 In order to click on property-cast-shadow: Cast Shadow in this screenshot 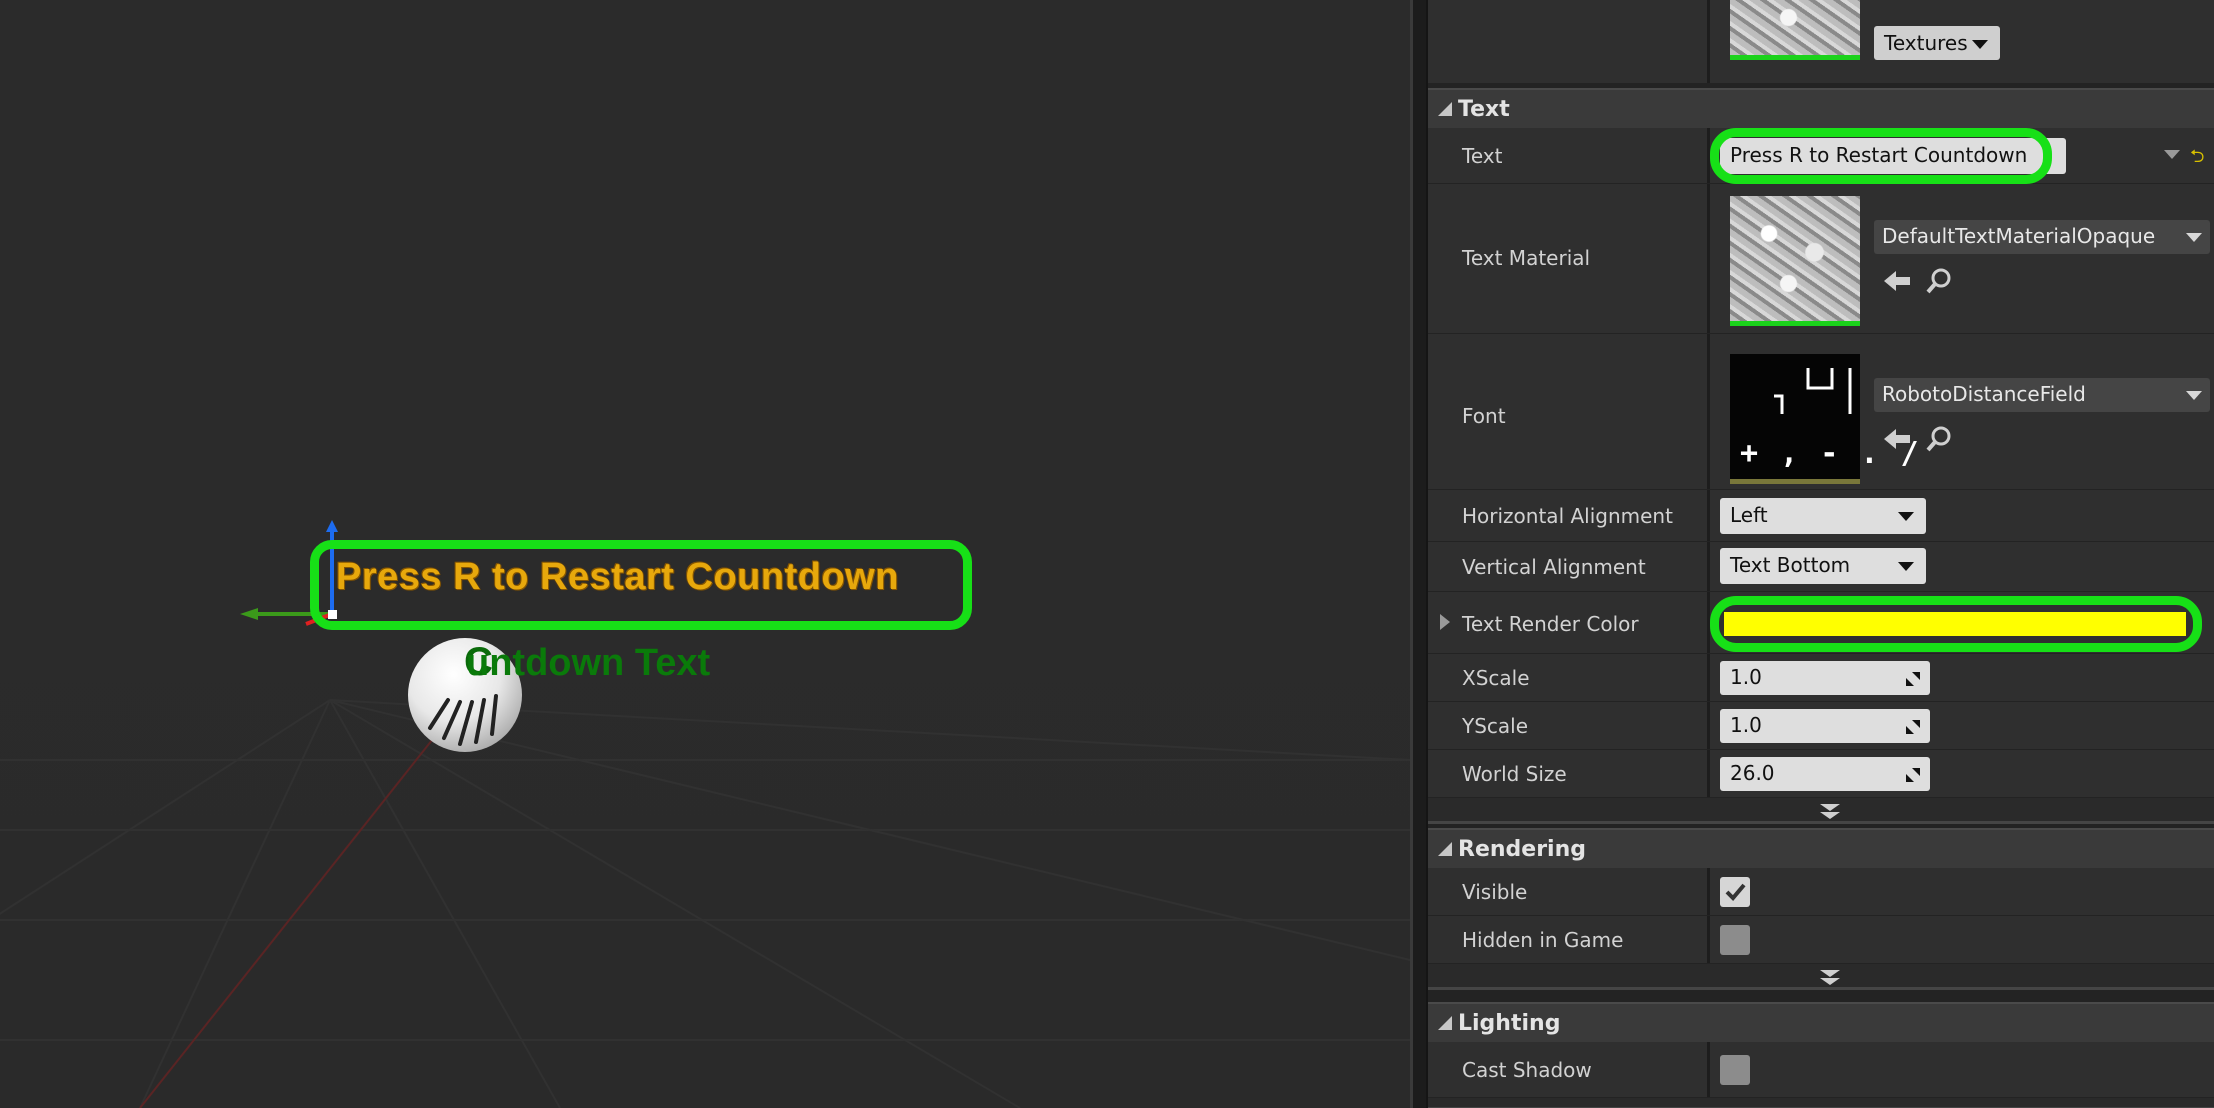, I will do `click(1821, 1070)`.